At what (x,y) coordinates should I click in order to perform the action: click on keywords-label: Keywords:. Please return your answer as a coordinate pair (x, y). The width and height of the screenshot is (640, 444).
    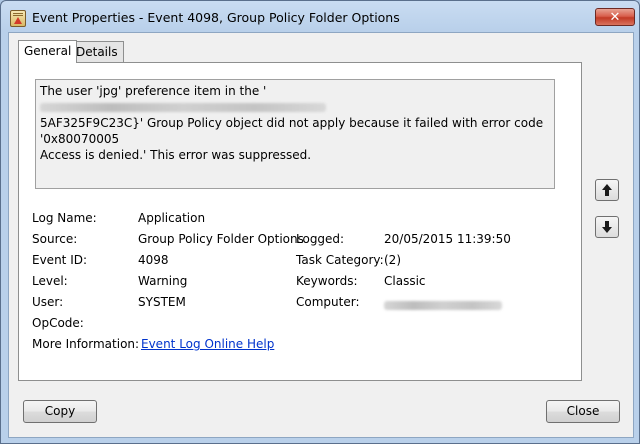
    Looking at the image, I should click on (327, 281).